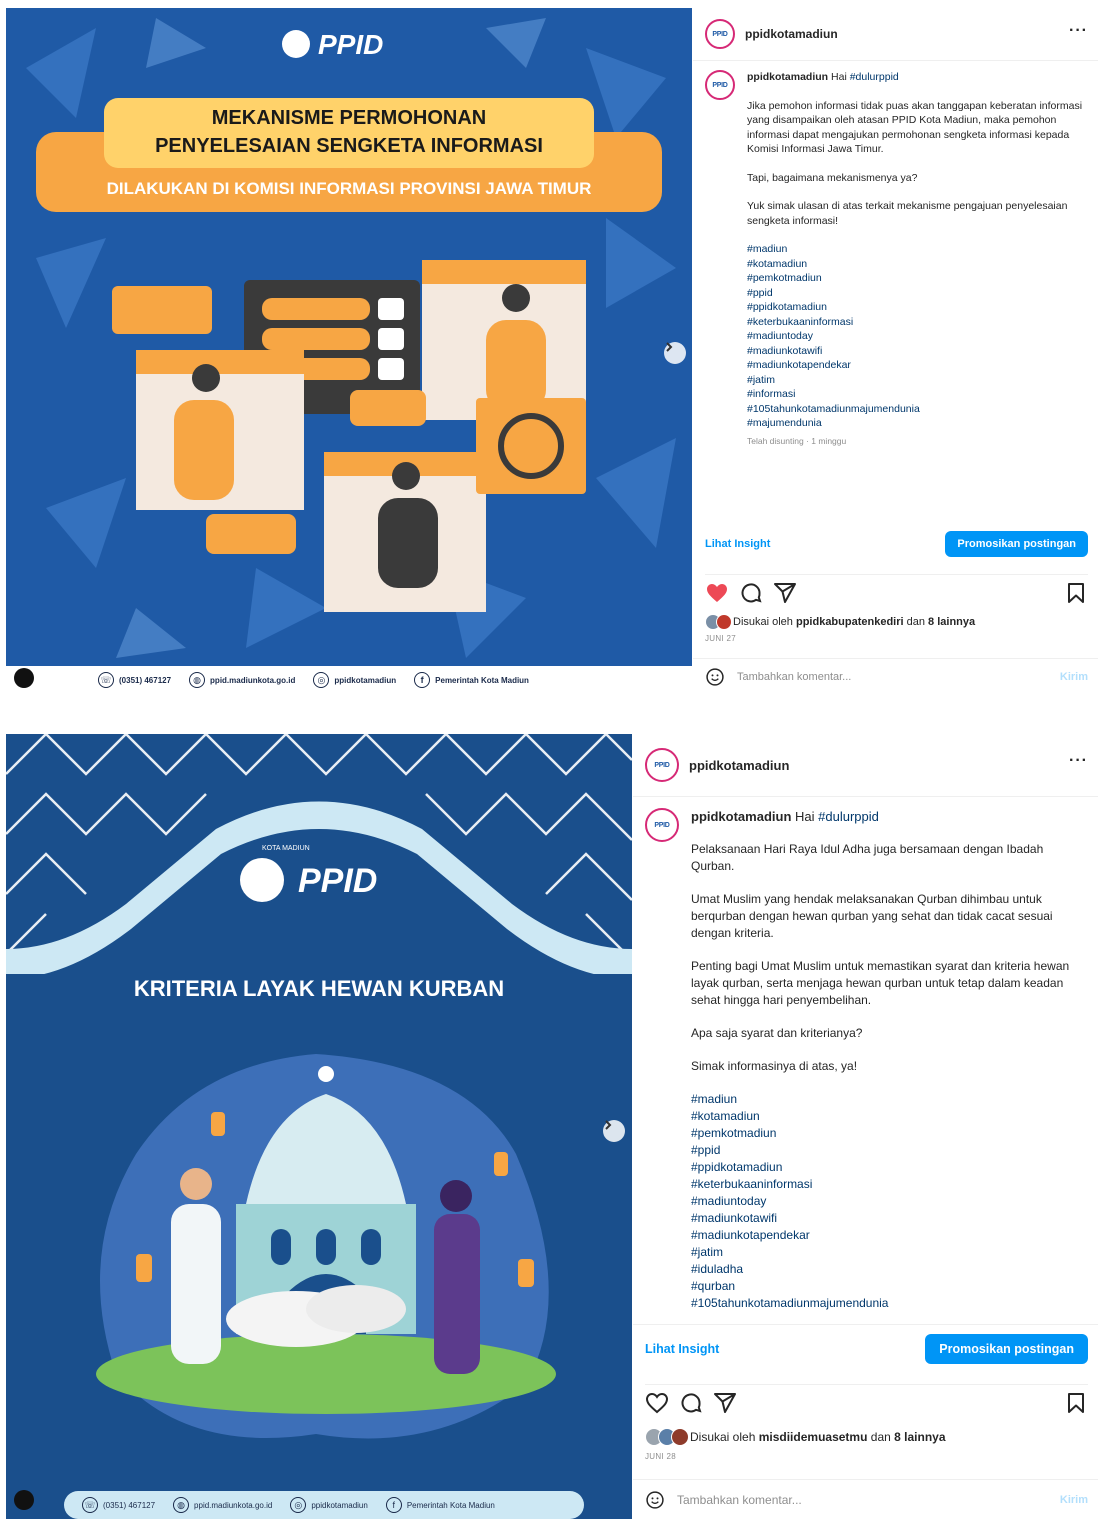  Describe the element at coordinates (813, 1437) in the screenshot. I see `liker-username: misdiidemuasetmu` at that location.